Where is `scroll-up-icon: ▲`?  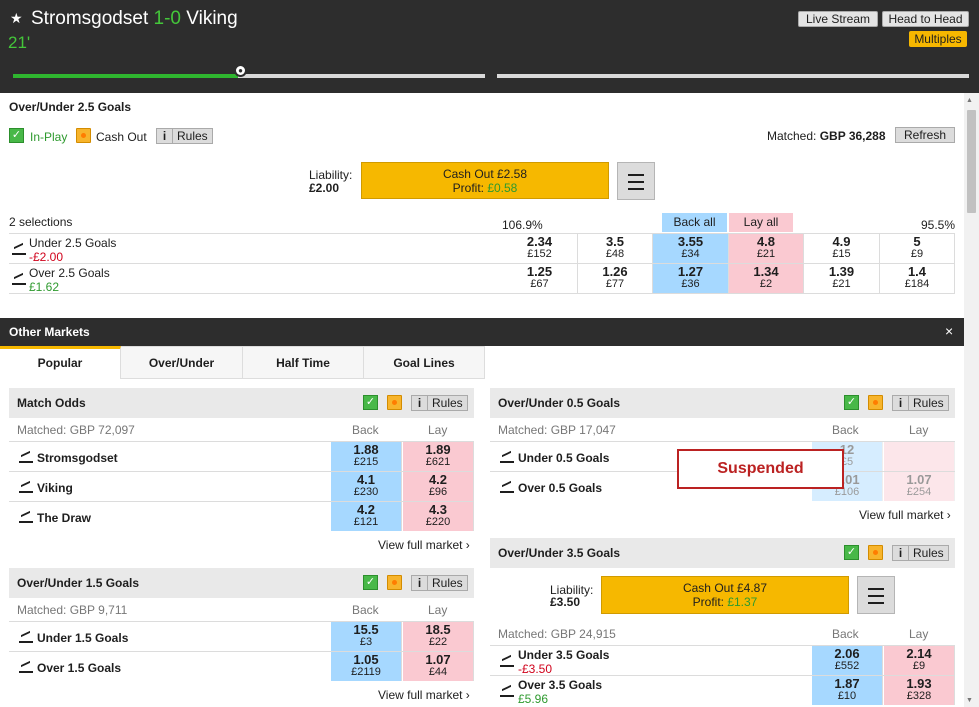
scroll-up-icon: ▲ is located at coordinates (969, 100).